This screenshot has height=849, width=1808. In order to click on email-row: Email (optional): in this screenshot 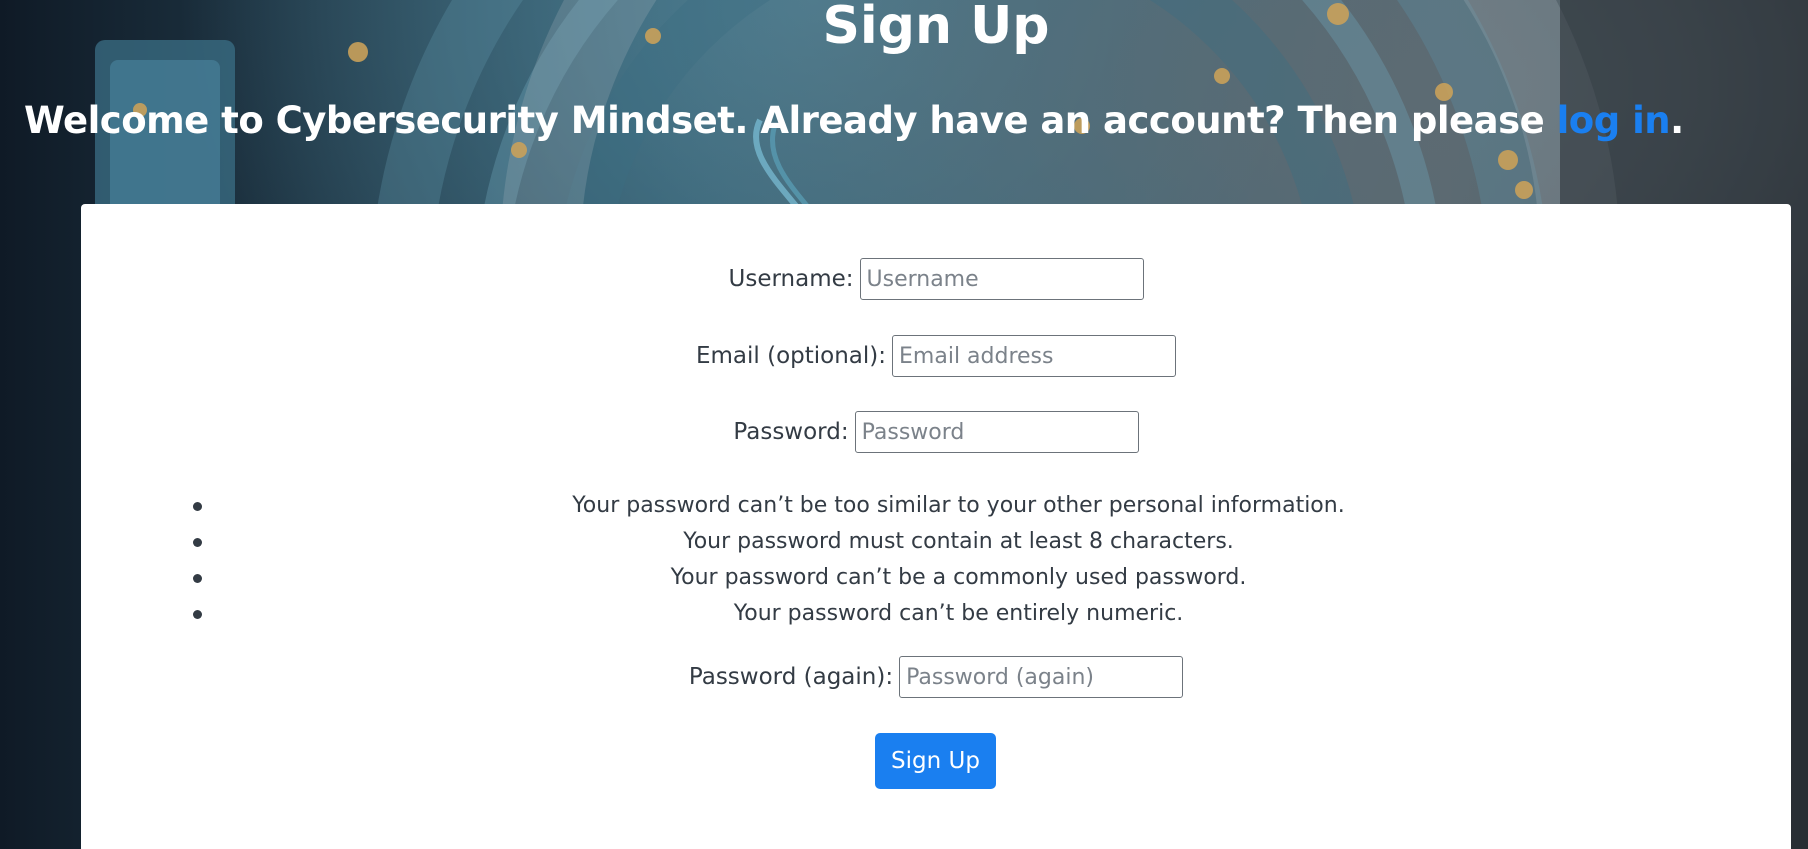, I will do `click(936, 356)`.